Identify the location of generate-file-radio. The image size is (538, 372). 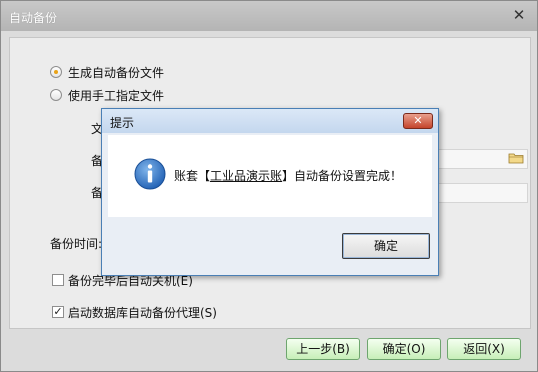
(56, 72).